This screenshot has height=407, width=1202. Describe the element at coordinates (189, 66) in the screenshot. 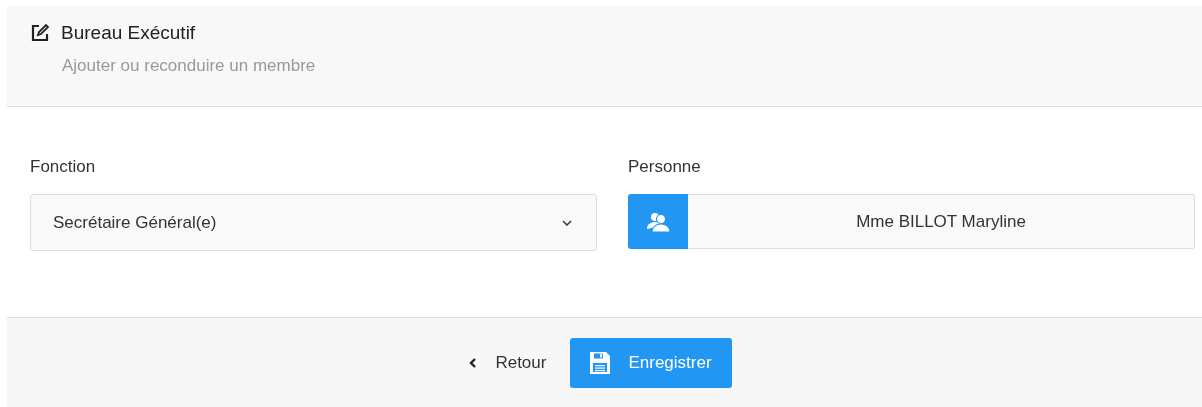

I see `section-subtitle: Ajouter ou reconduire un membre` at that location.